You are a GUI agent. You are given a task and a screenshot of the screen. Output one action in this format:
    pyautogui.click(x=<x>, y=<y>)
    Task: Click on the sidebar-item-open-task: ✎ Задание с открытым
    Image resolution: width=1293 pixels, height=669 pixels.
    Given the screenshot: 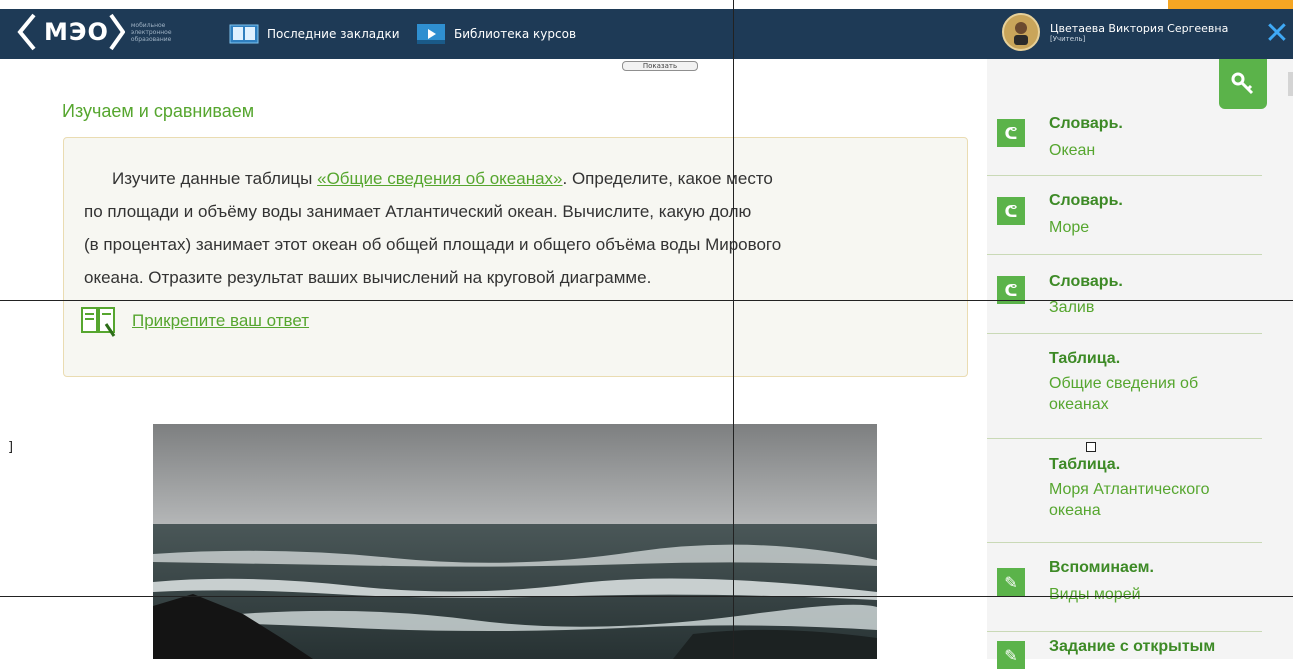 What is the action you would take?
    pyautogui.click(x=1124, y=651)
    